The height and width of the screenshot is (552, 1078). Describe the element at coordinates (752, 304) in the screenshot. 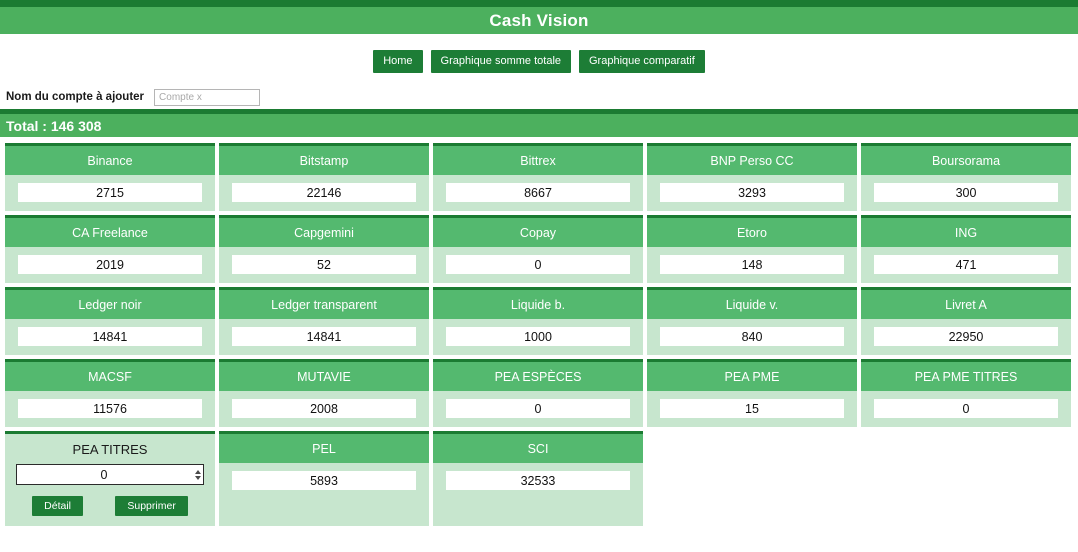

I see `account-card-header-liquide-v: Liquide v.` at that location.